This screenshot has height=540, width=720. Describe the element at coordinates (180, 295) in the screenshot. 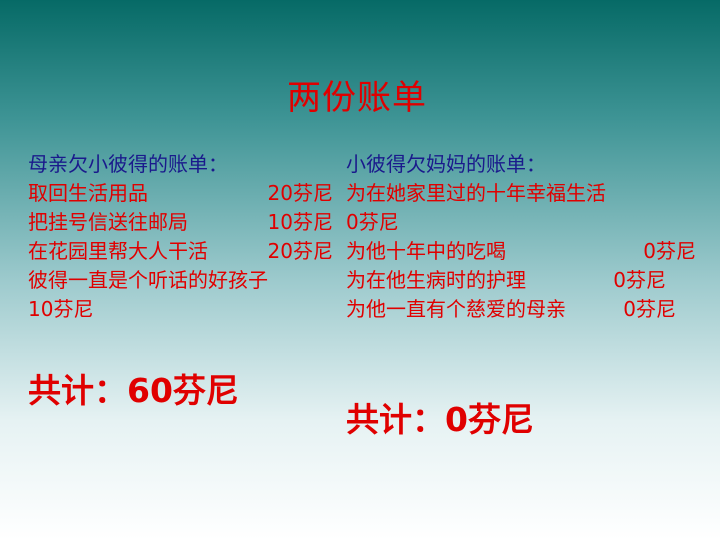

I see `bill-item: 彼得一直是个听话的好孩子 10芬尼` at that location.